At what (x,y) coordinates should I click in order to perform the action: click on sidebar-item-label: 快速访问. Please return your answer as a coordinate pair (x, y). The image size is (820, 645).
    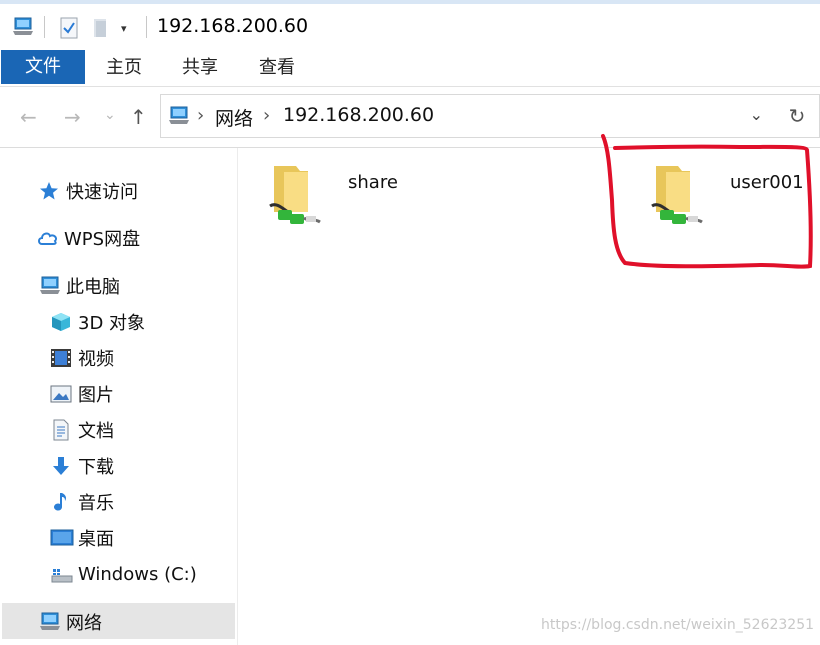
    Looking at the image, I should click on (102, 192).